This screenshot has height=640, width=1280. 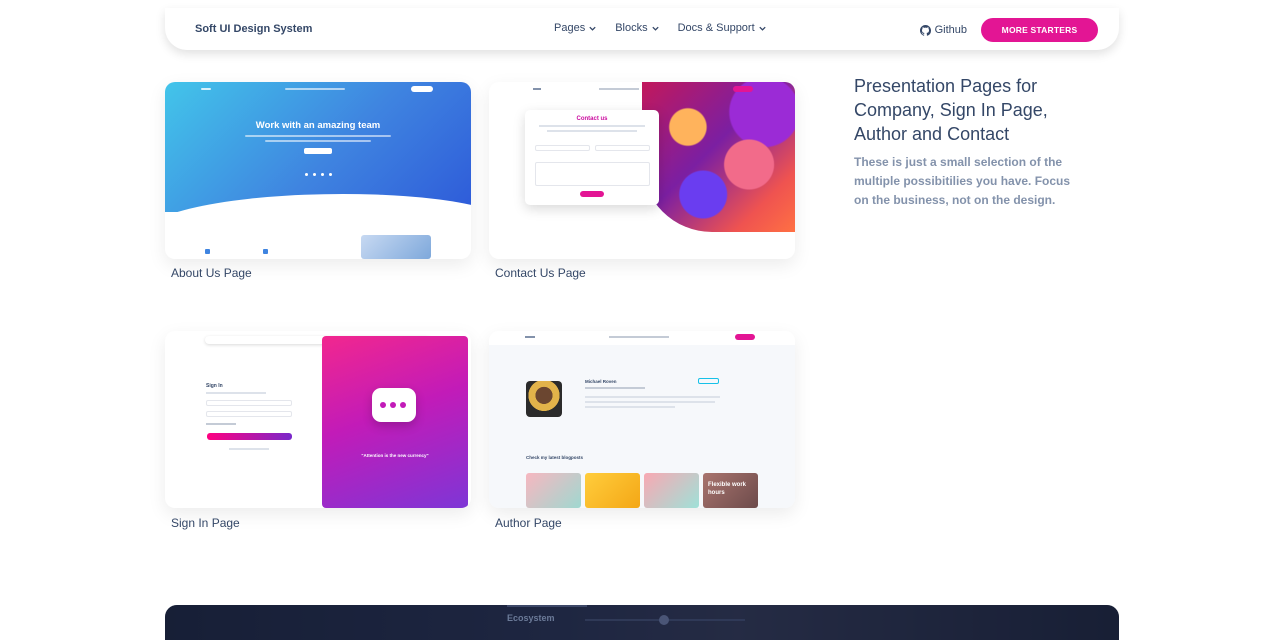 What do you see at coordinates (631, 28) in the screenshot?
I see `nav-blocks-label: Blocks` at bounding box center [631, 28].